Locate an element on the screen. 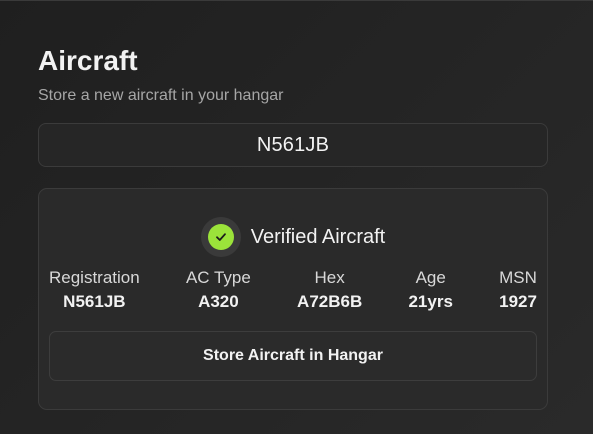 The image size is (593, 434). store-aircraft-button: Store Aircraft in Hangar is located at coordinates (293, 356).